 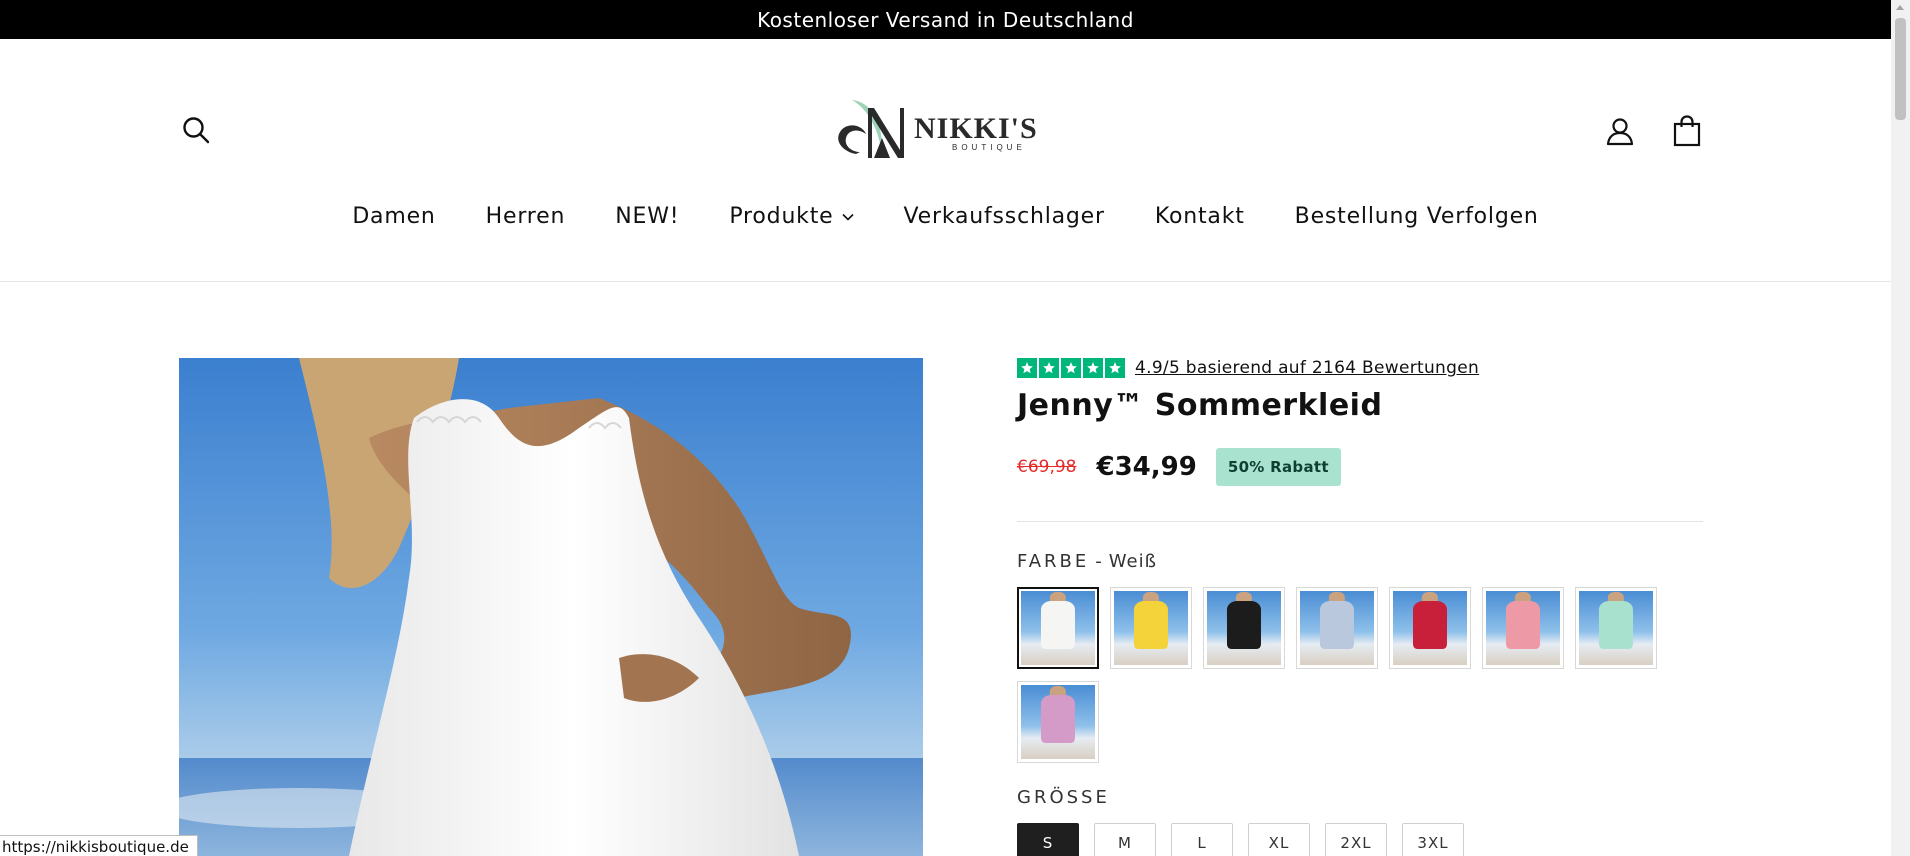 I want to click on nav-item-bestellung-verfolgen: Bestellung Verfolgen, so click(x=1417, y=216).